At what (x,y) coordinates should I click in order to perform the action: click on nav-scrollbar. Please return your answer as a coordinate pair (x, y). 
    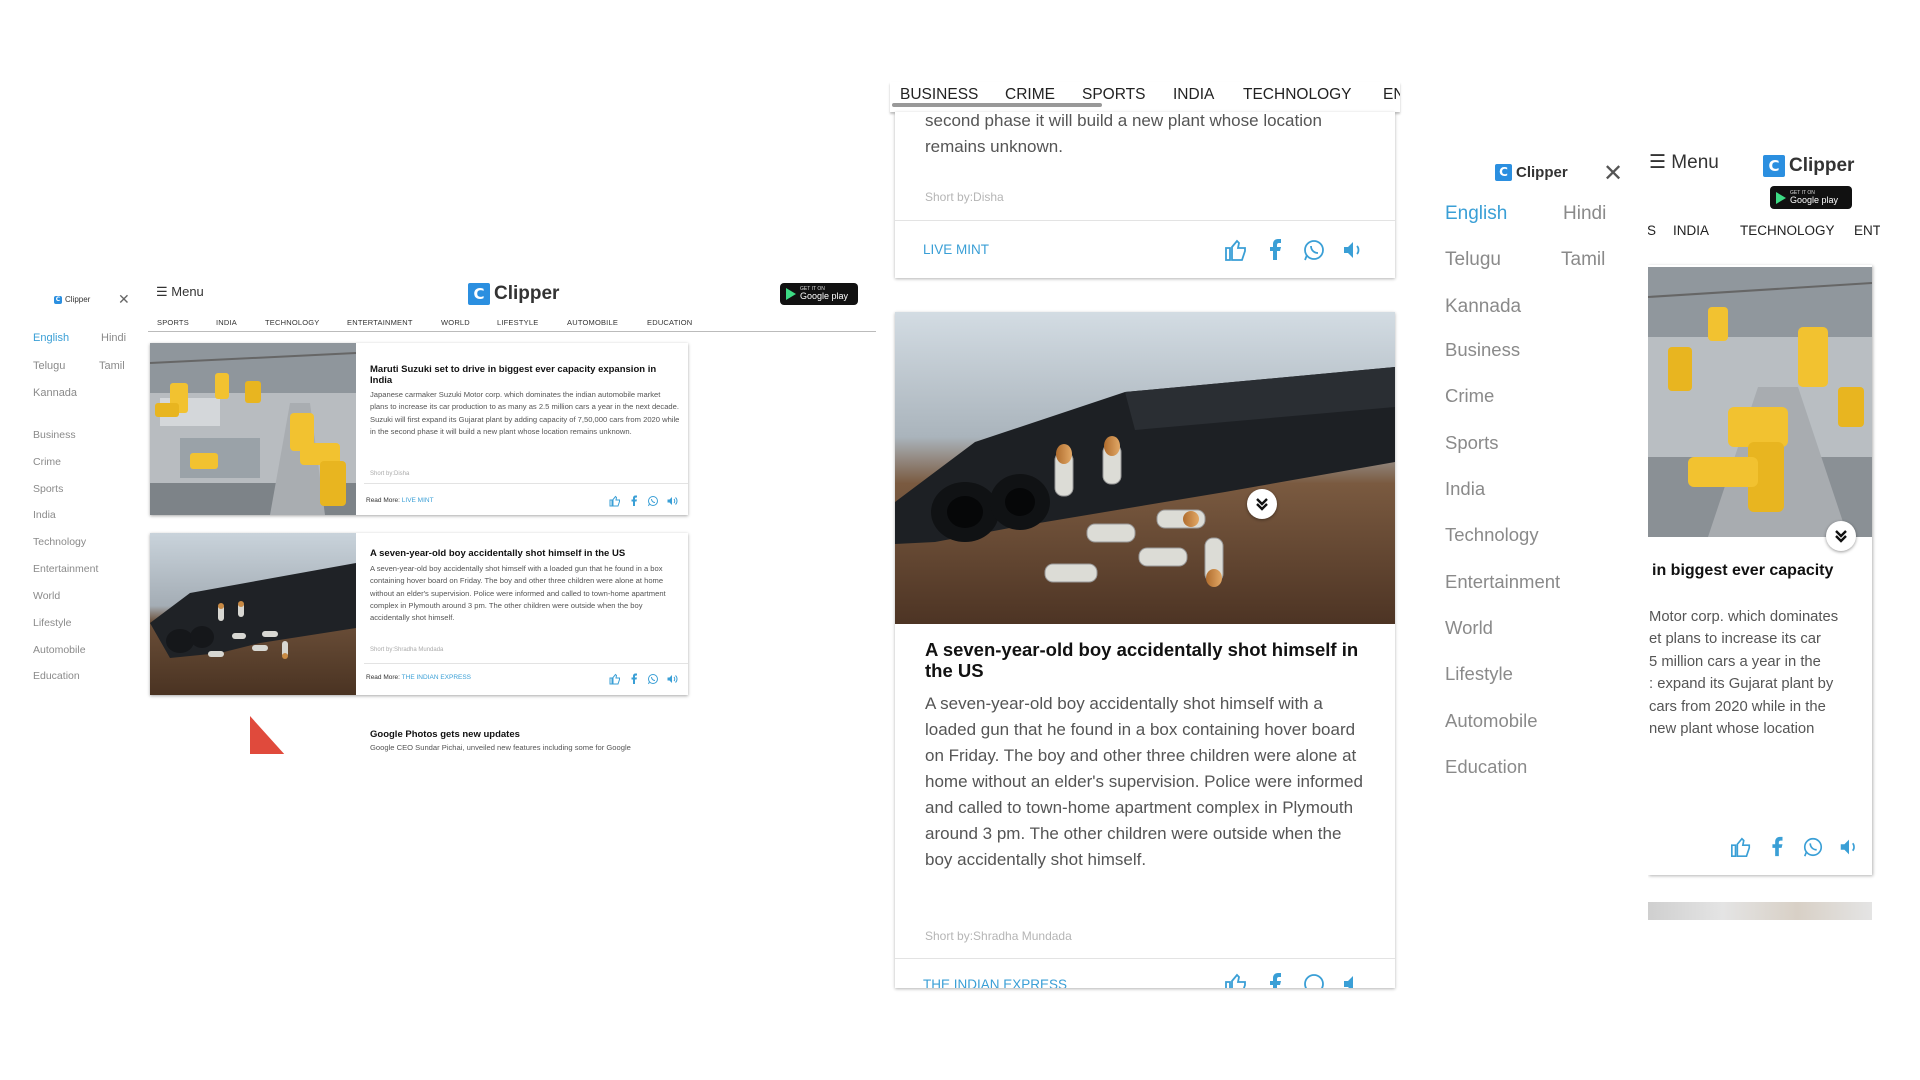
    Looking at the image, I should click on (997, 105).